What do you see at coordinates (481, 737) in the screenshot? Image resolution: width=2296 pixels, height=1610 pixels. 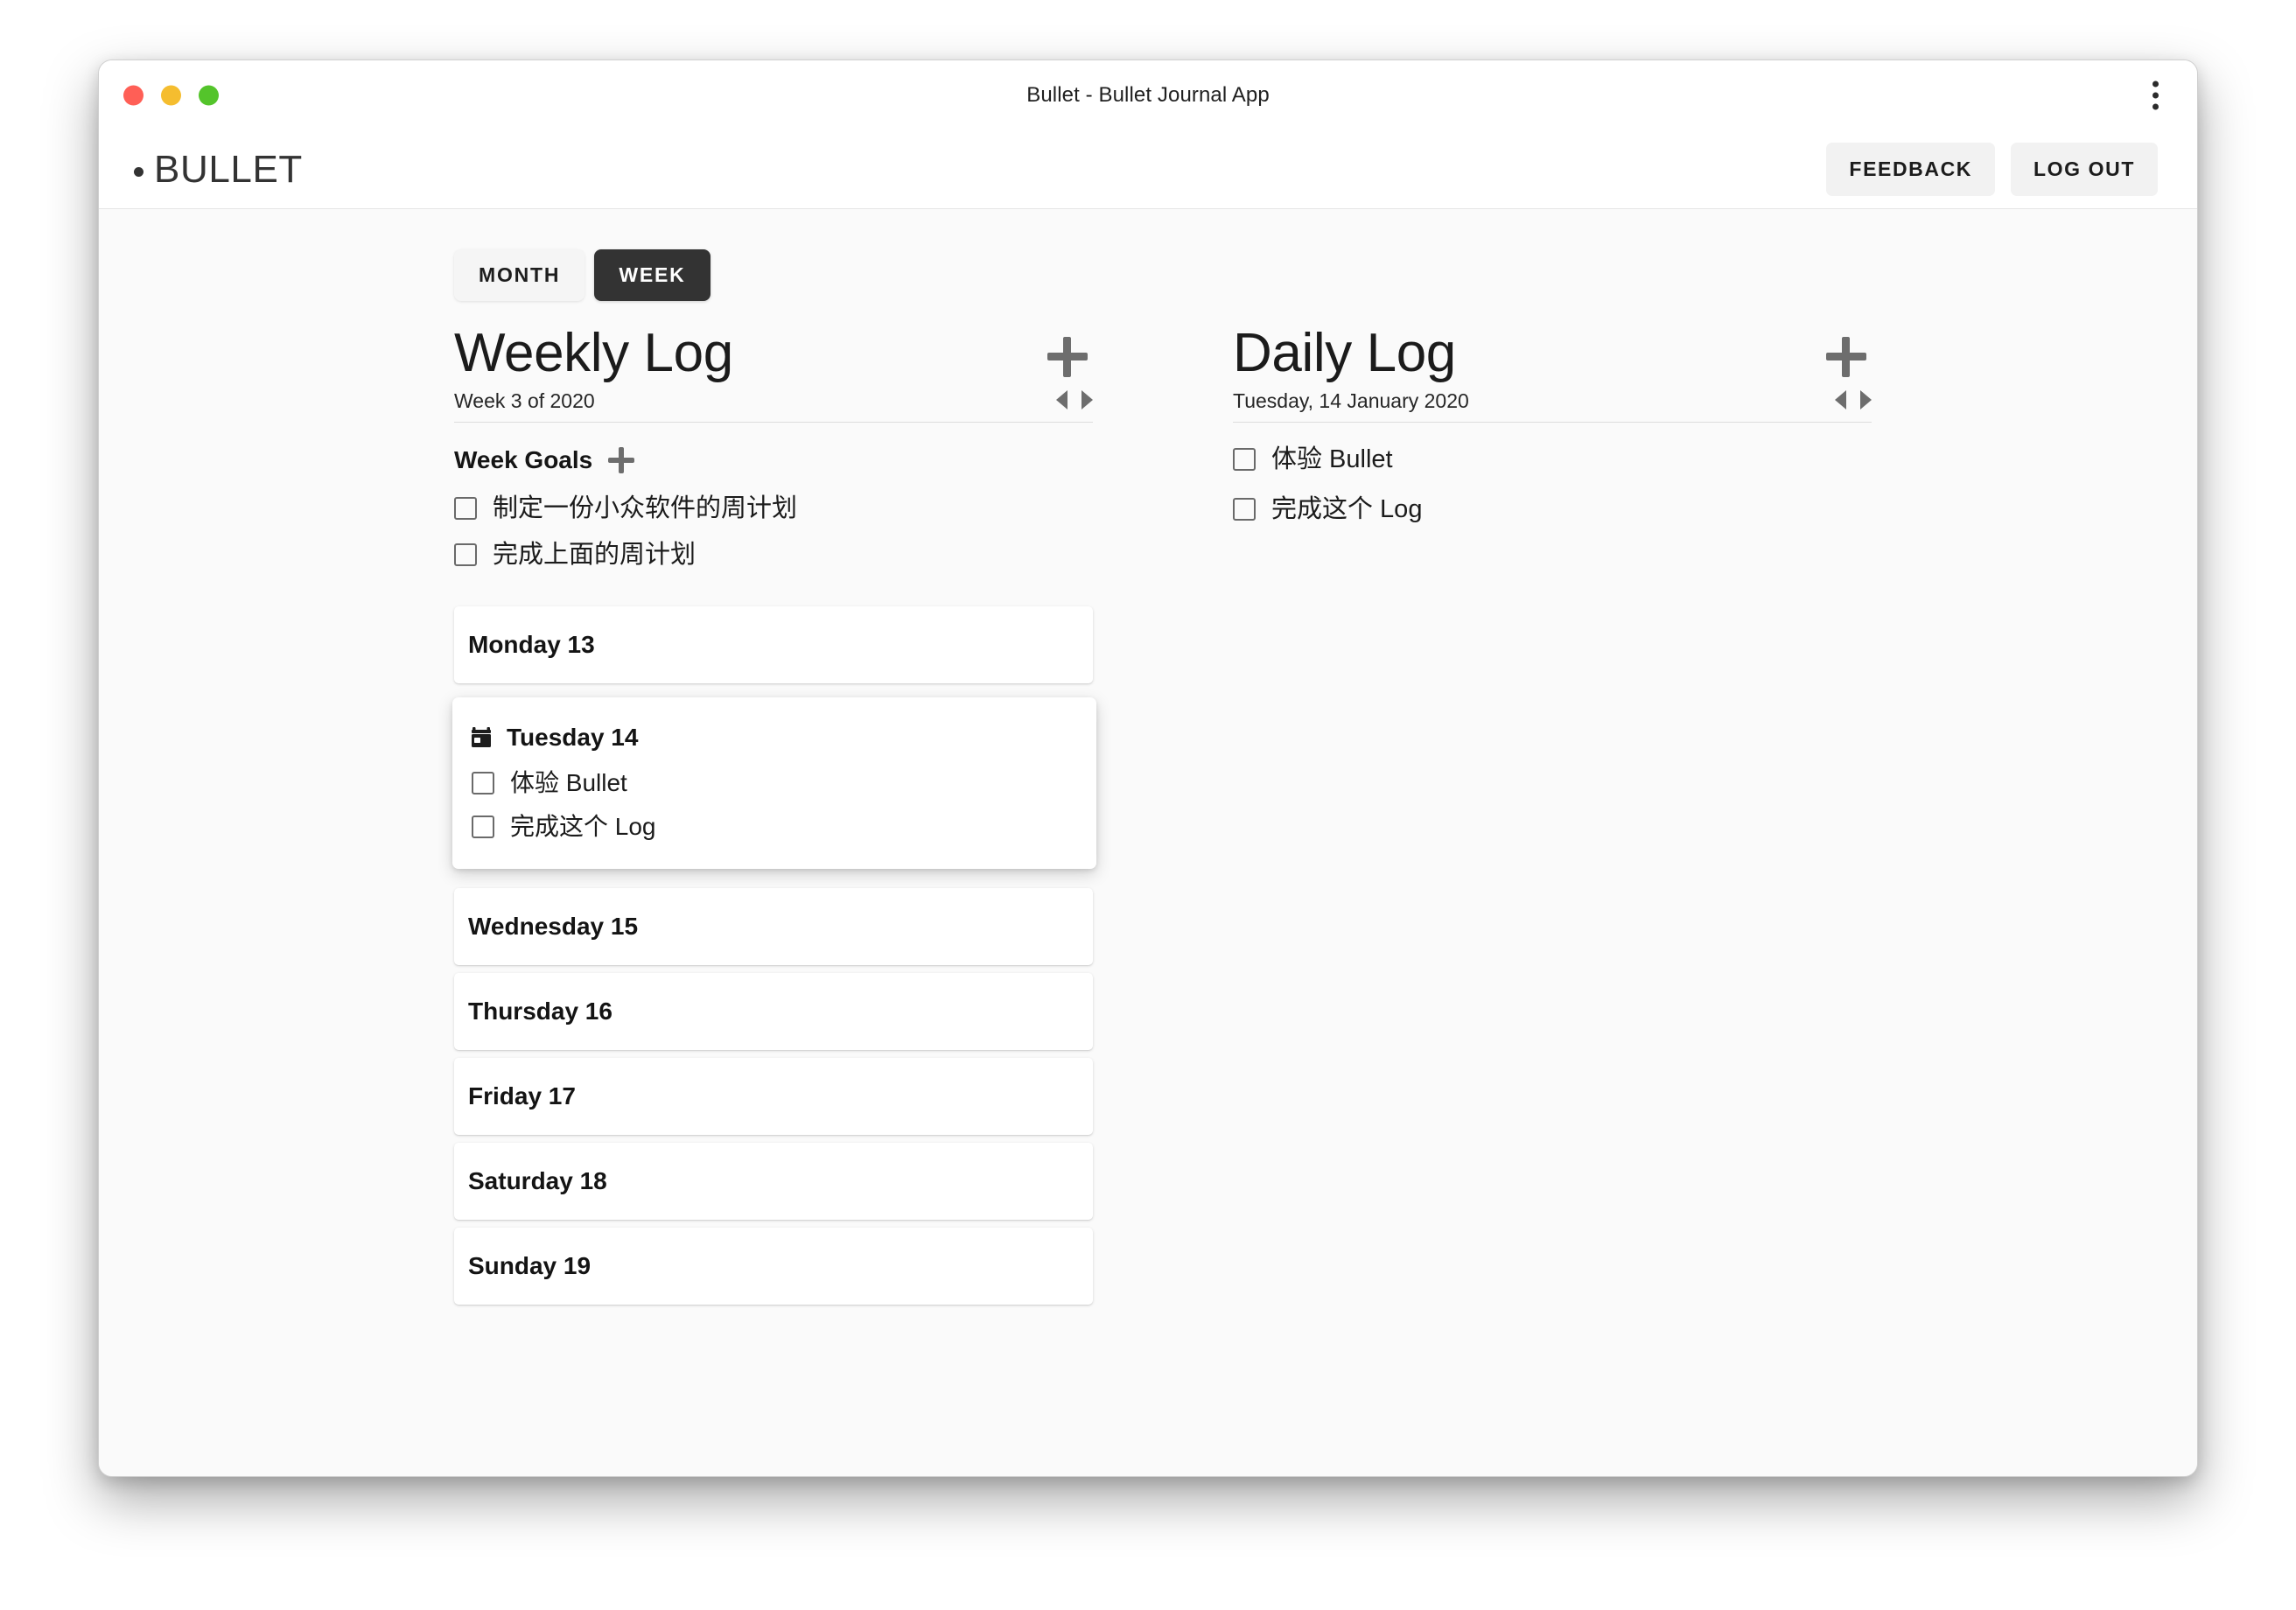 I see `calendar-icon` at bounding box center [481, 737].